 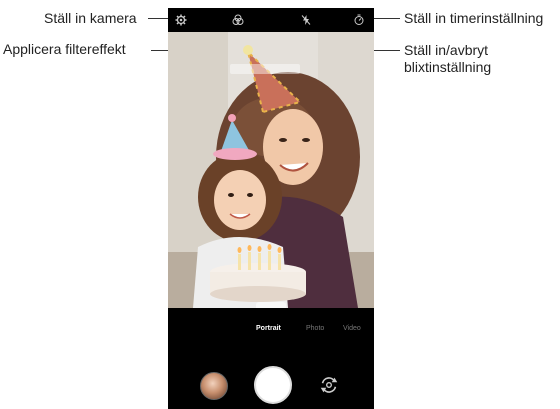 I want to click on callout-filter-effect: Applicera filtereffekt, so click(x=64, y=49).